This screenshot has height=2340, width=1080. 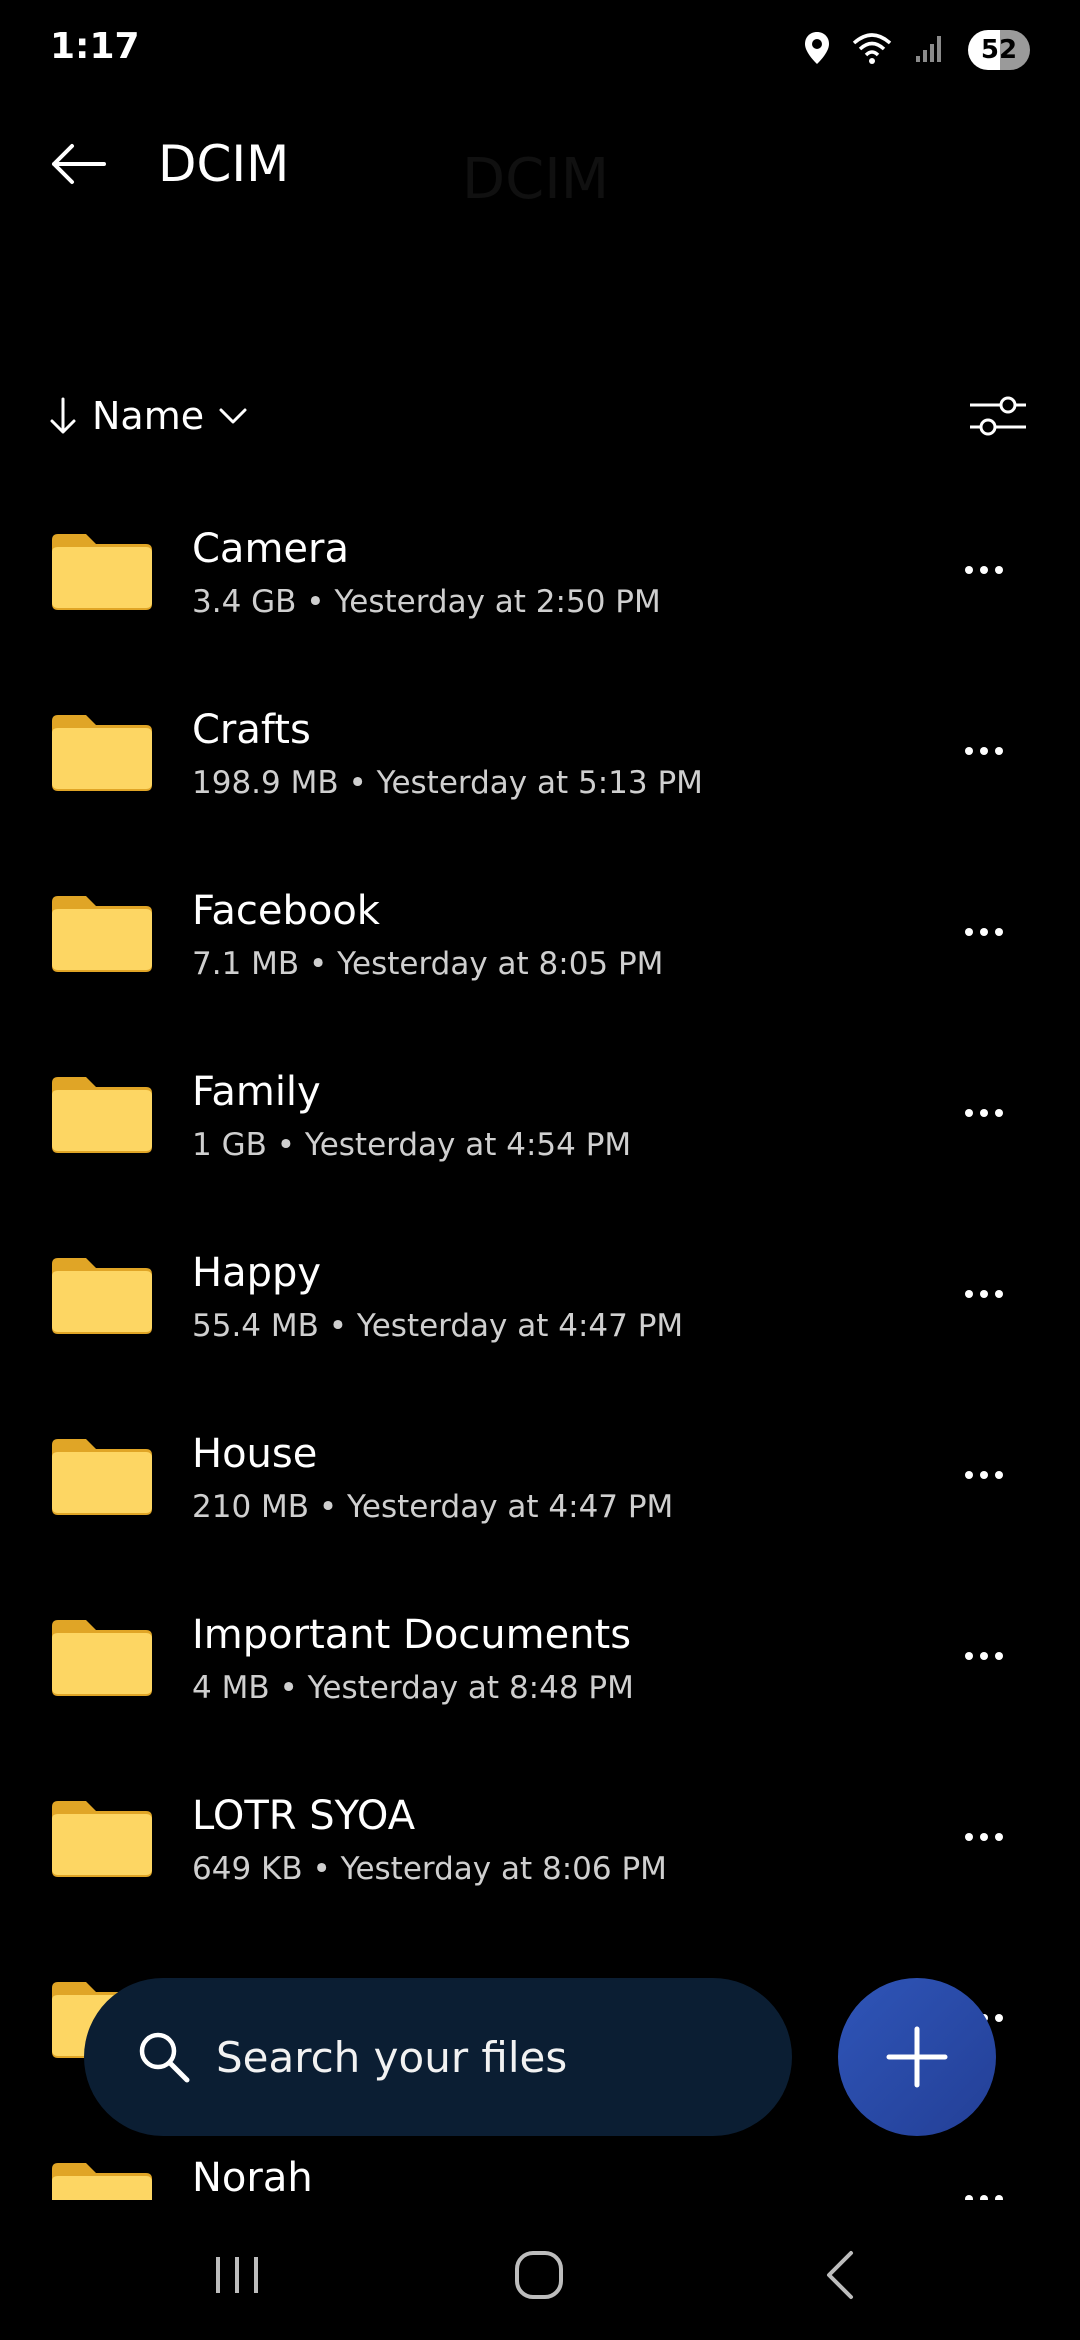 I want to click on home-icon, so click(x=539, y=2275).